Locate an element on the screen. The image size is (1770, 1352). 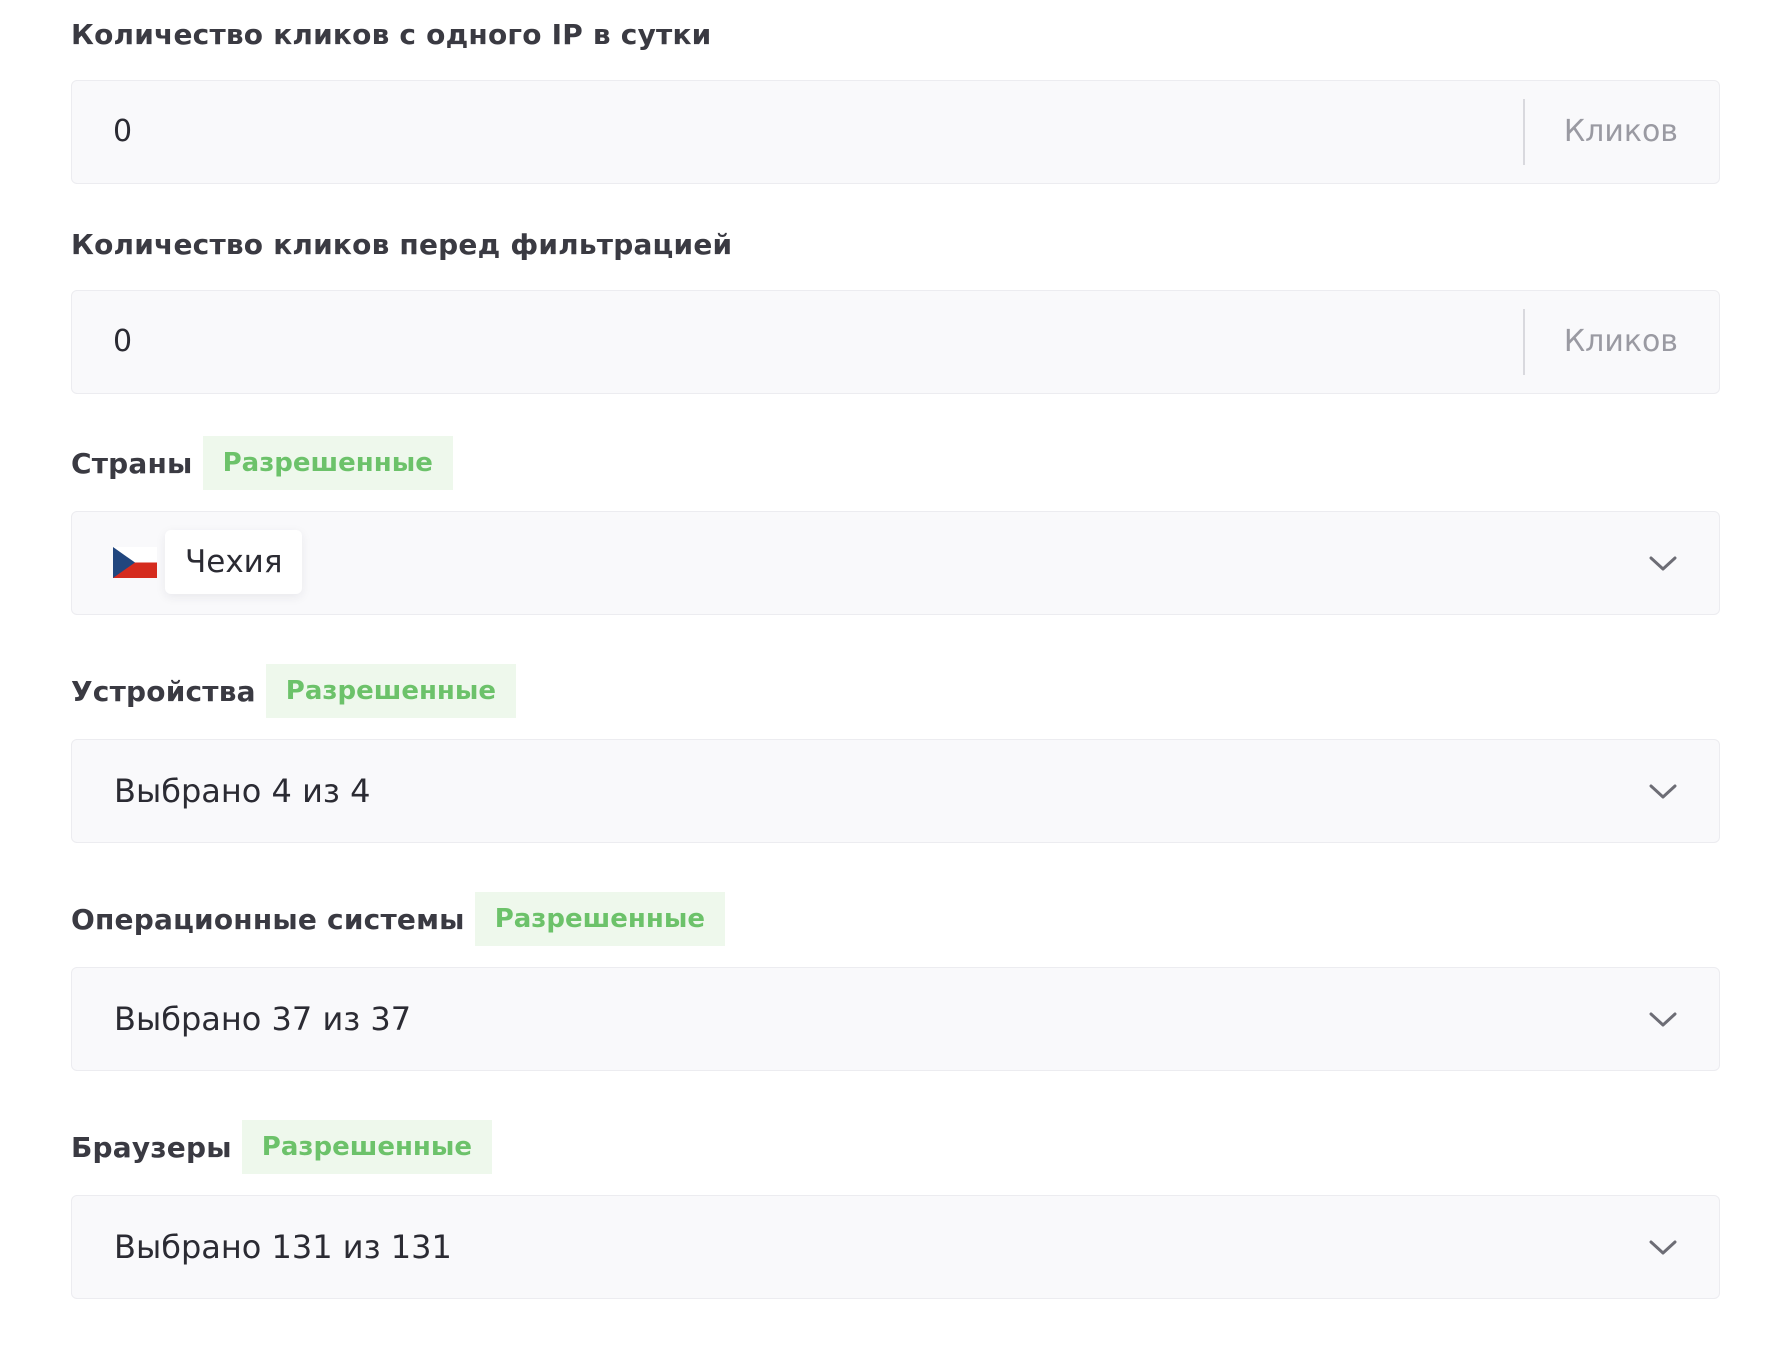
countries-label: Страны is located at coordinates (132, 463).